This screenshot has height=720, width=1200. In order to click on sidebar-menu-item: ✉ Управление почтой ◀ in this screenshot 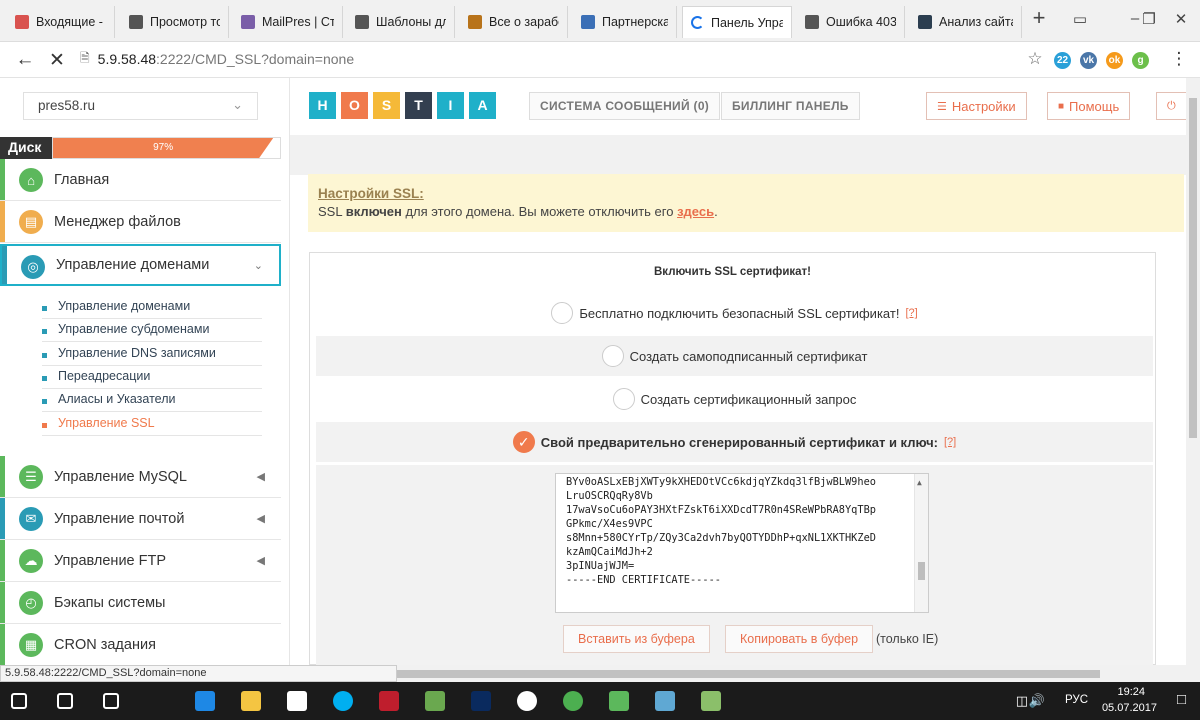, I will do `click(140, 519)`.